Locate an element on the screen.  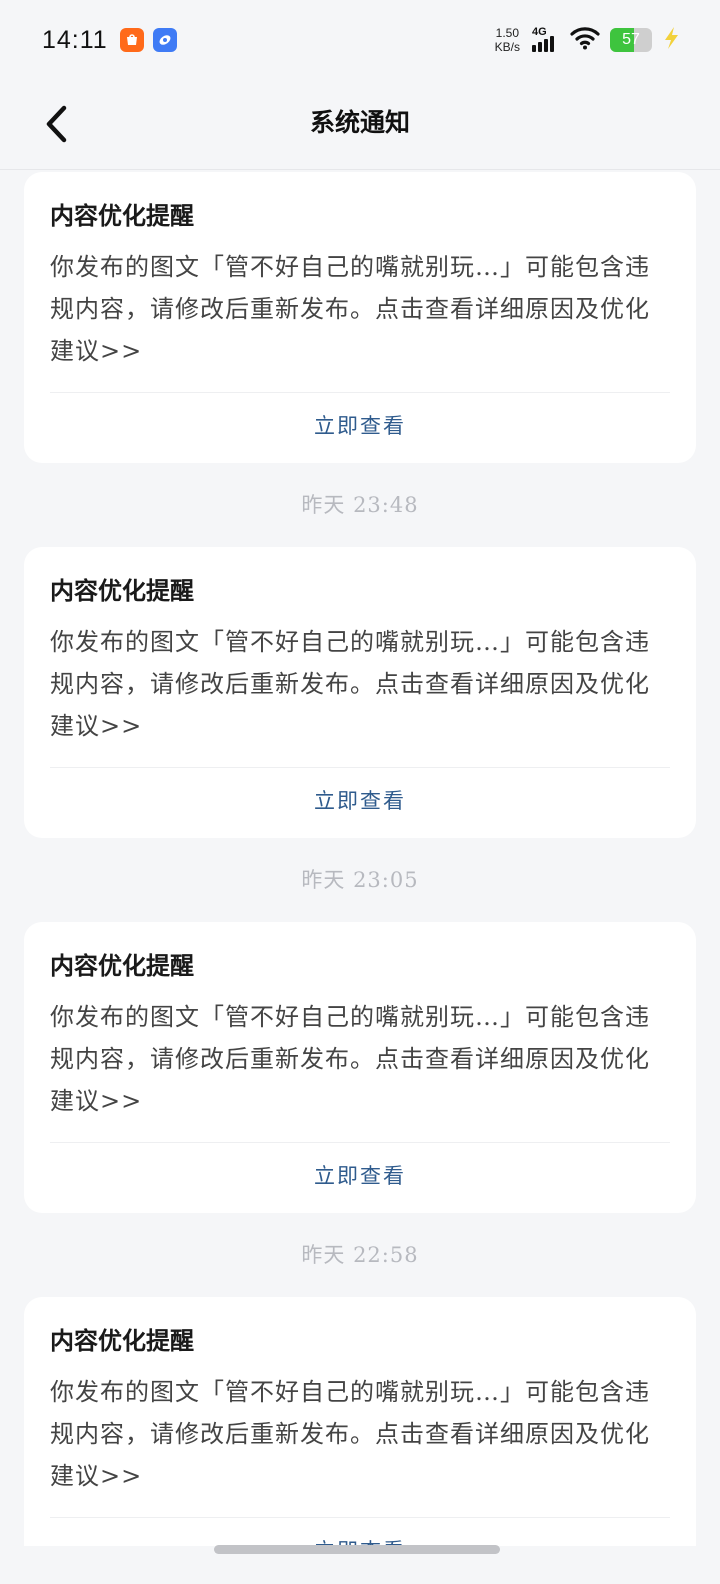
network-speed: 1.50 KB/s is located at coordinates (507, 40).